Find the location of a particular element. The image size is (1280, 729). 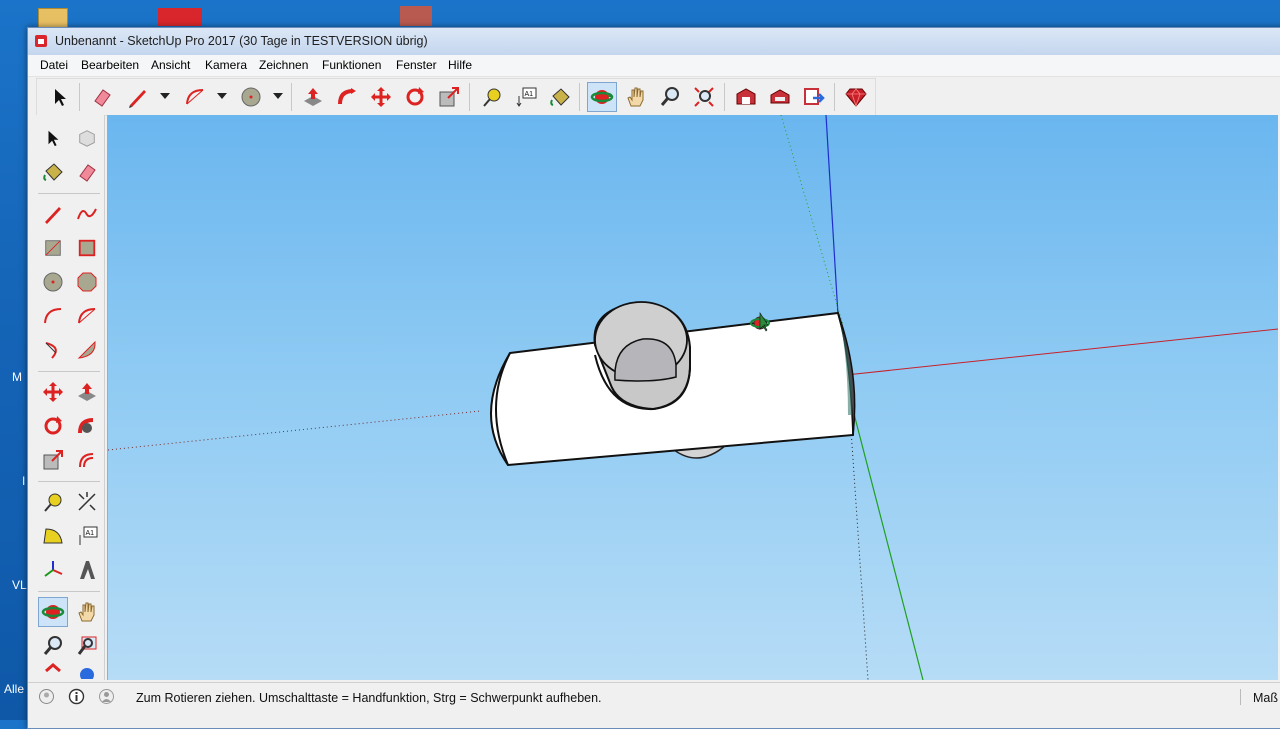

axes-icon is located at coordinates (53, 569).